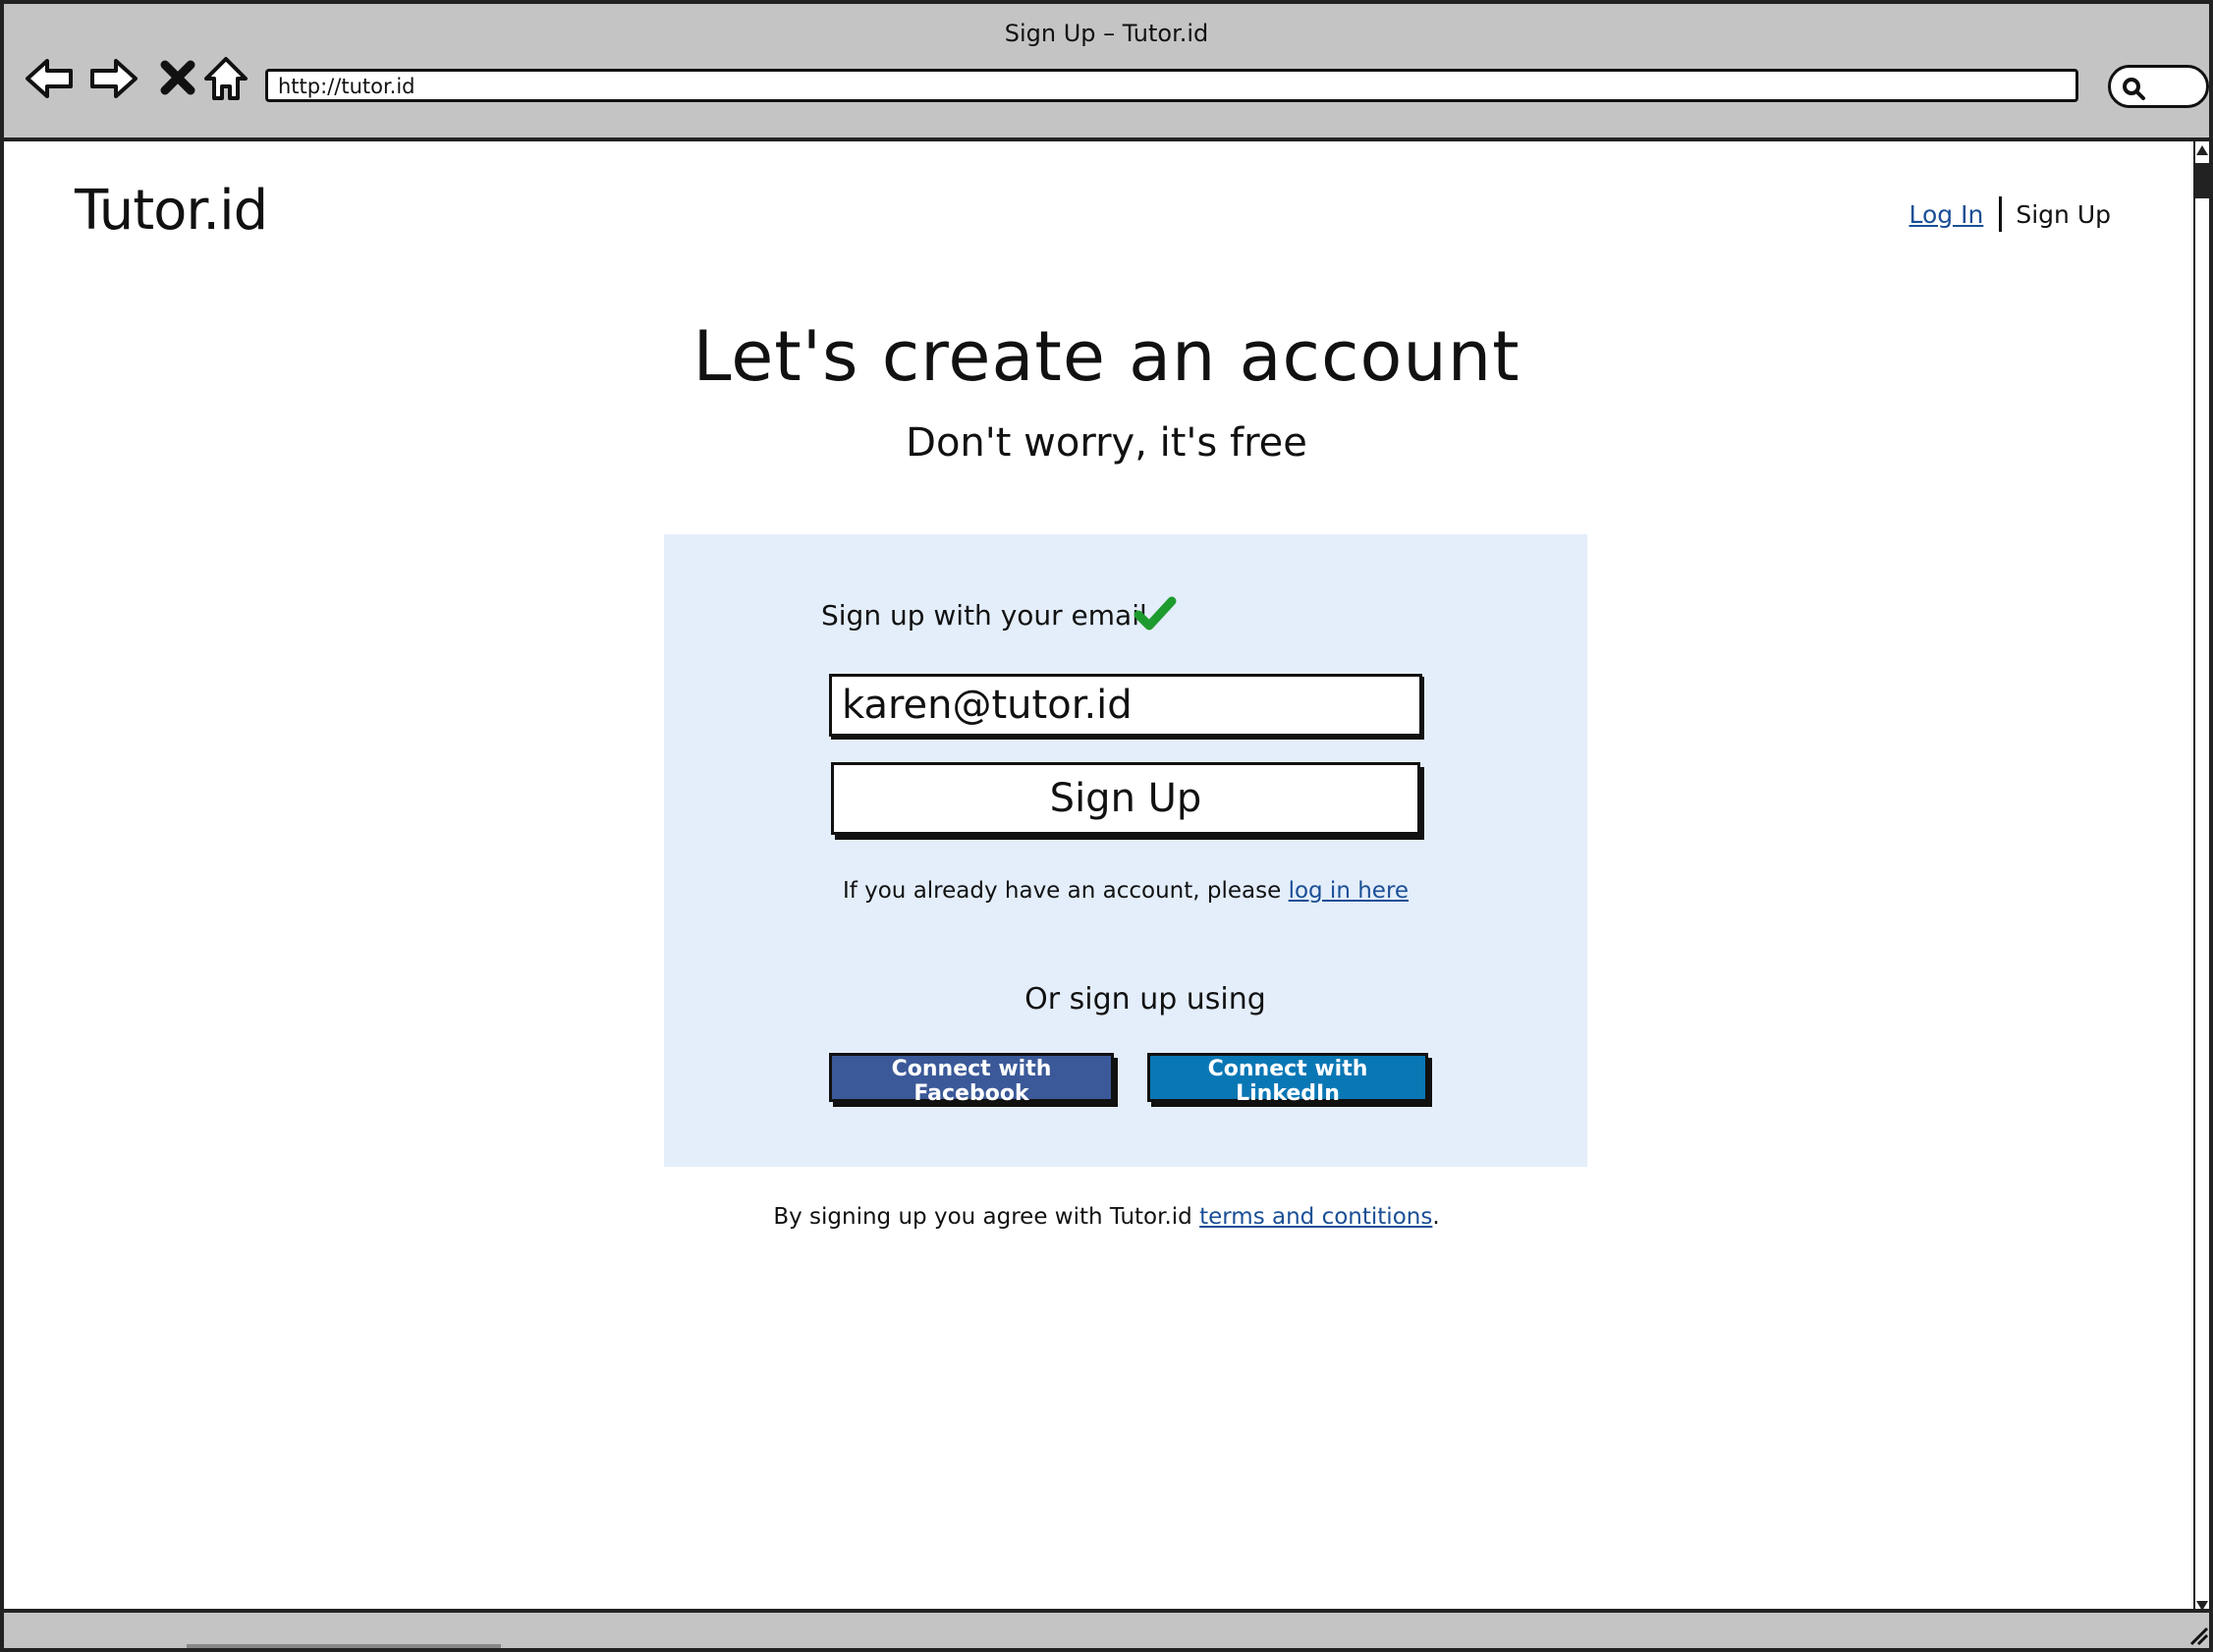  What do you see at coordinates (1145, 999) in the screenshot?
I see `social-signup-label: Or sign up using` at bounding box center [1145, 999].